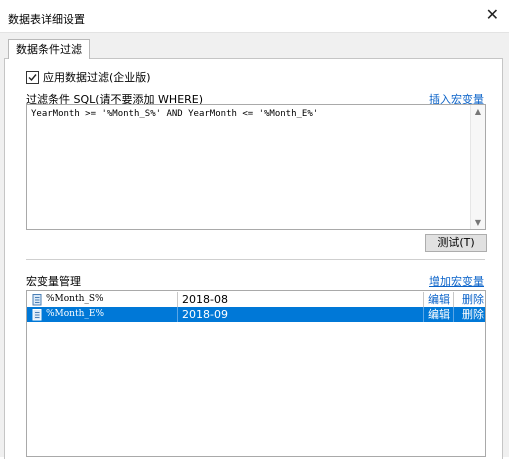 The height and width of the screenshot is (459, 509). What do you see at coordinates (478, 111) in the screenshot?
I see `scroll-up-icon: ▲` at bounding box center [478, 111].